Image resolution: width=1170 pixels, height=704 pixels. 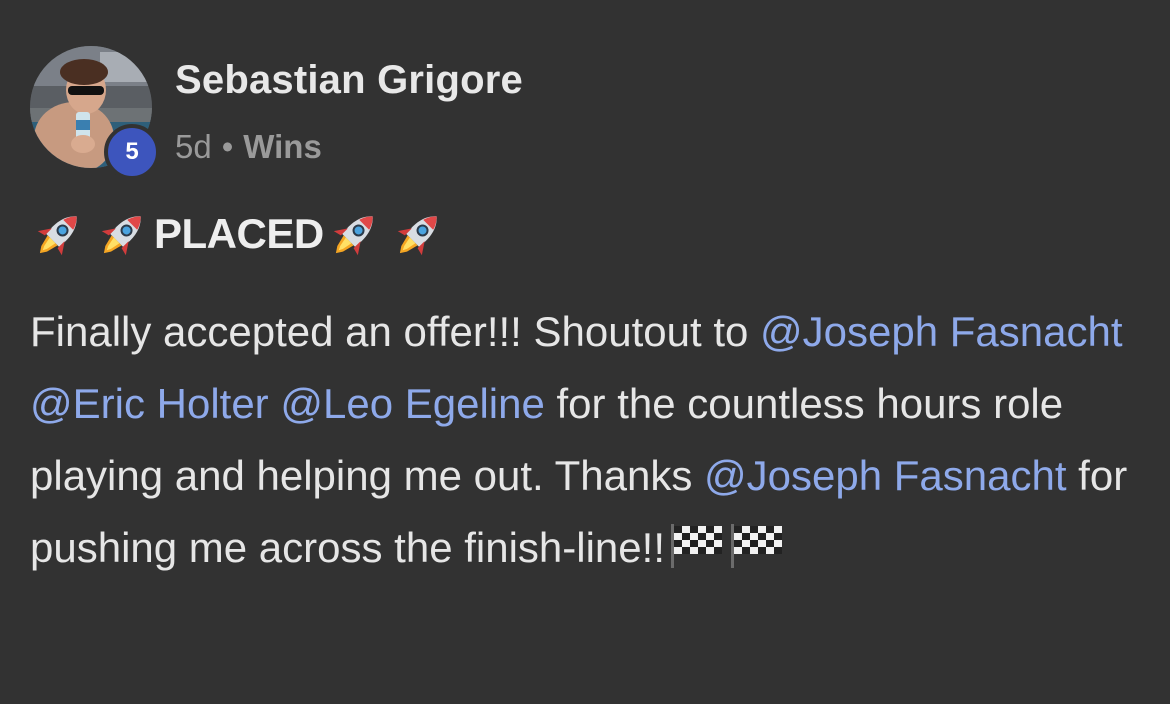 I want to click on author-name: Sebastian Grigore, so click(x=349, y=80).